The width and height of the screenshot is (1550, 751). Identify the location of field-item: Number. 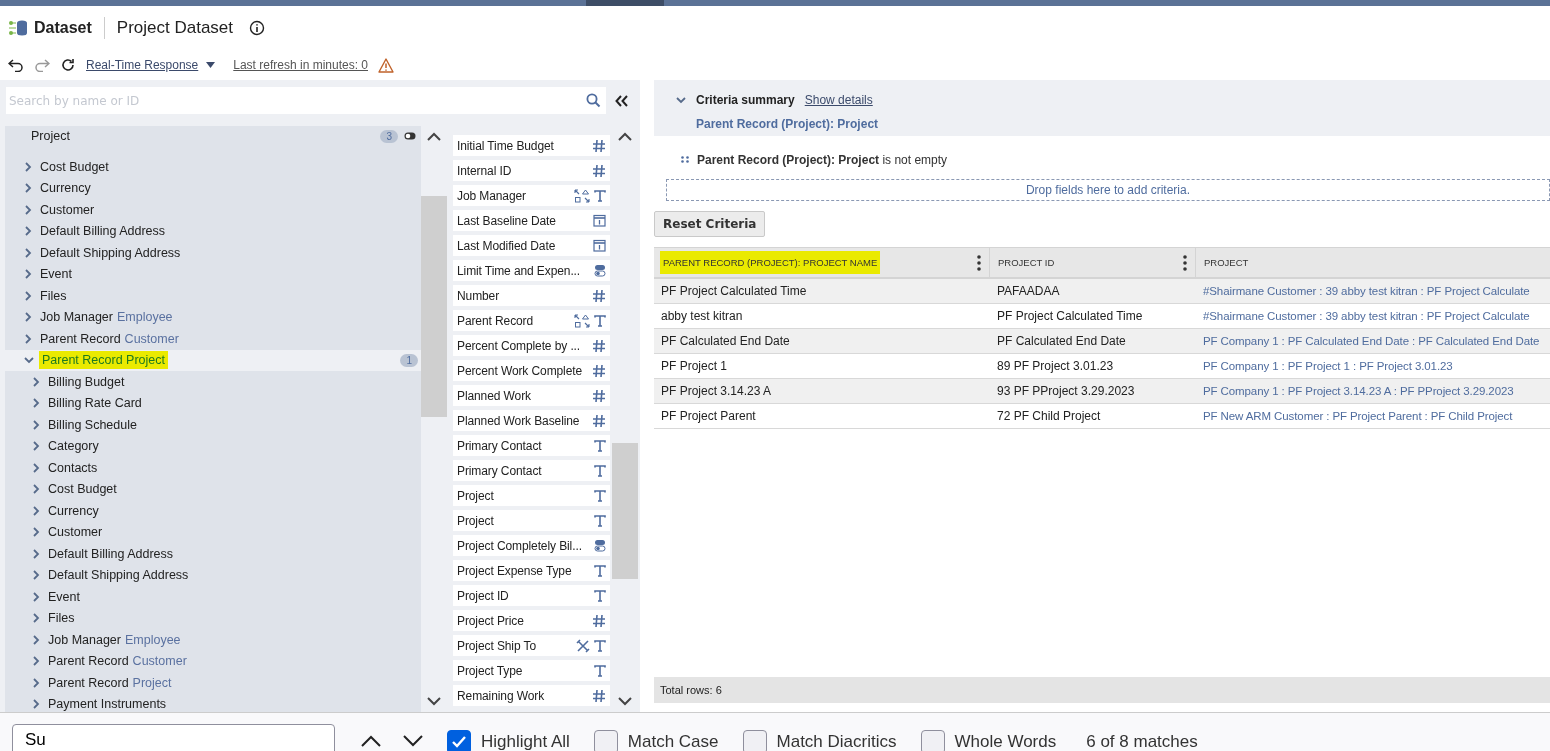
(531, 295).